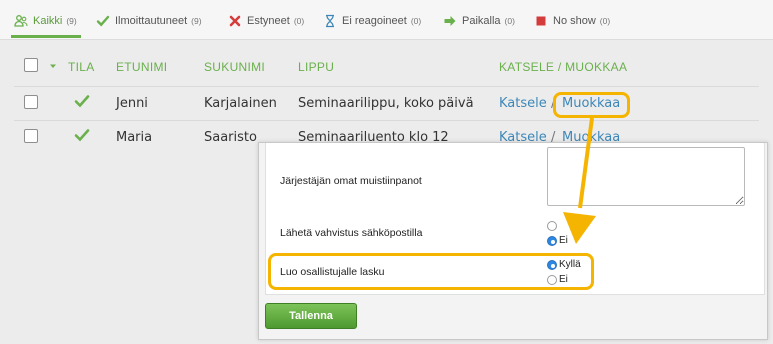 The height and width of the screenshot is (344, 773). I want to click on tab-label: Ei reagoineet, so click(374, 21).